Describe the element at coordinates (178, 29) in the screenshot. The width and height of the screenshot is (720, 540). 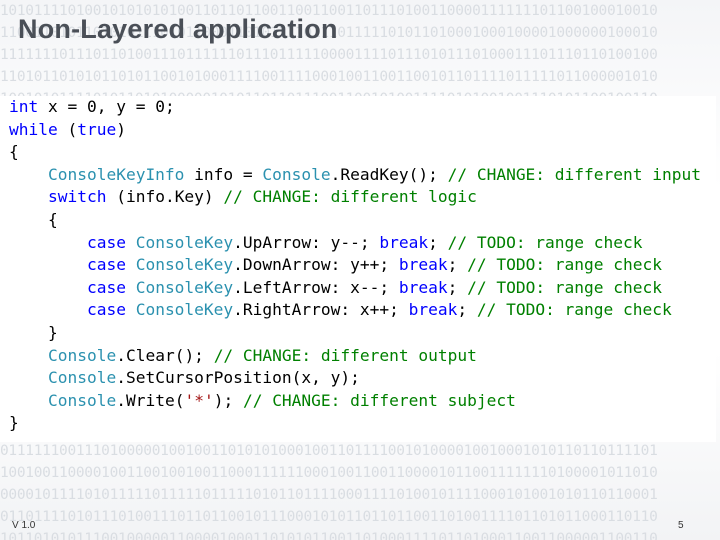
I see `slide-title: Non-Layered application` at that location.